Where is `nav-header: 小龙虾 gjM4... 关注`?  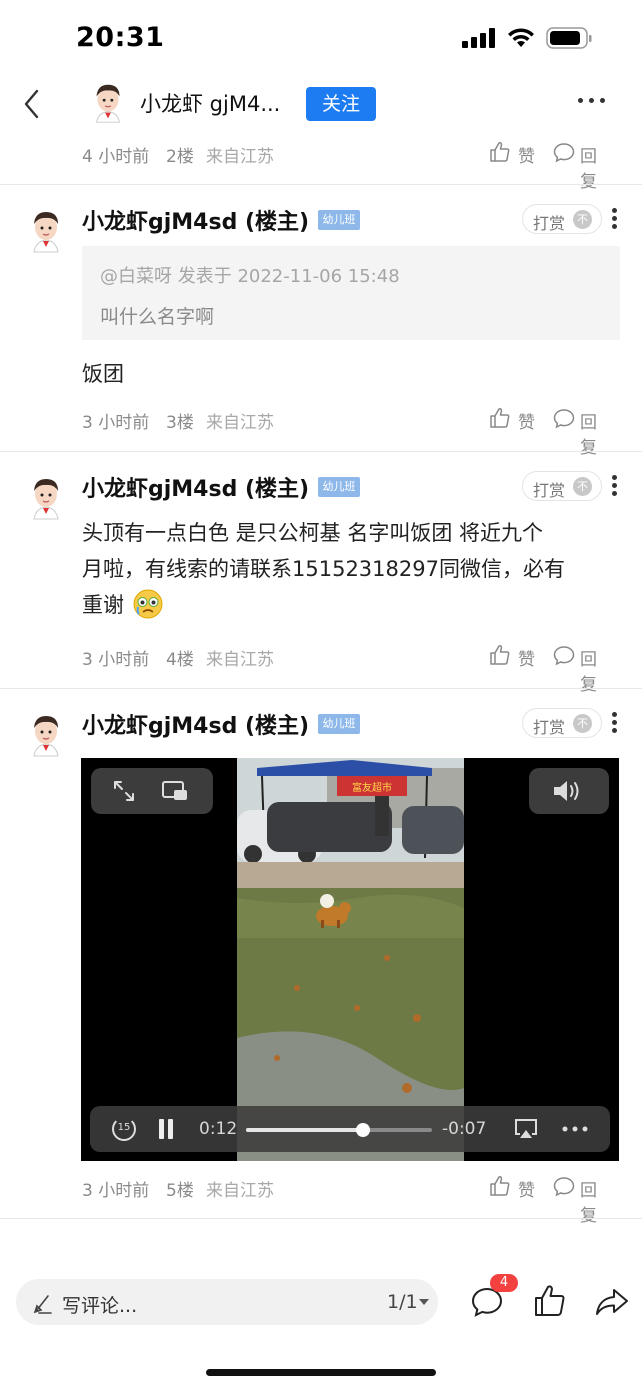 nav-header: 小龙虾 gjM4... 关注 is located at coordinates (321, 104).